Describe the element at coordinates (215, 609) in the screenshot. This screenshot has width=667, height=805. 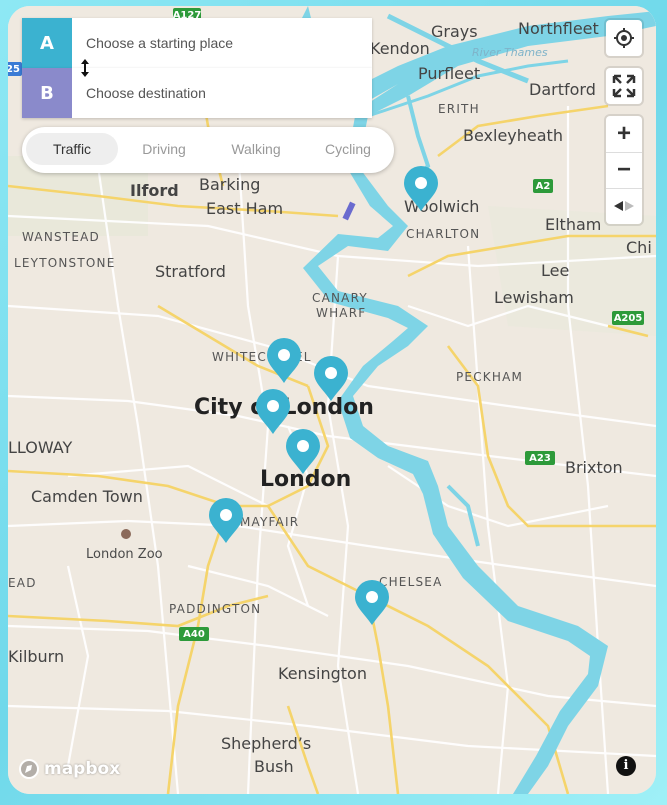
I see `label-paddington: PADDINGTON` at that location.